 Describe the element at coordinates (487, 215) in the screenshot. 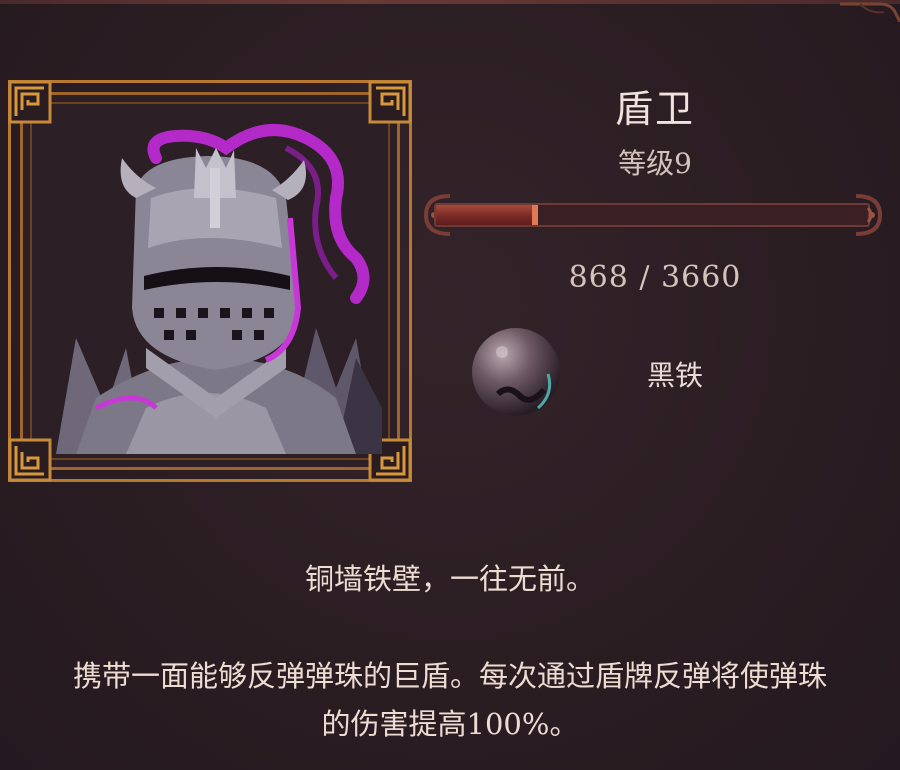

I see `experience-bar-fill` at that location.